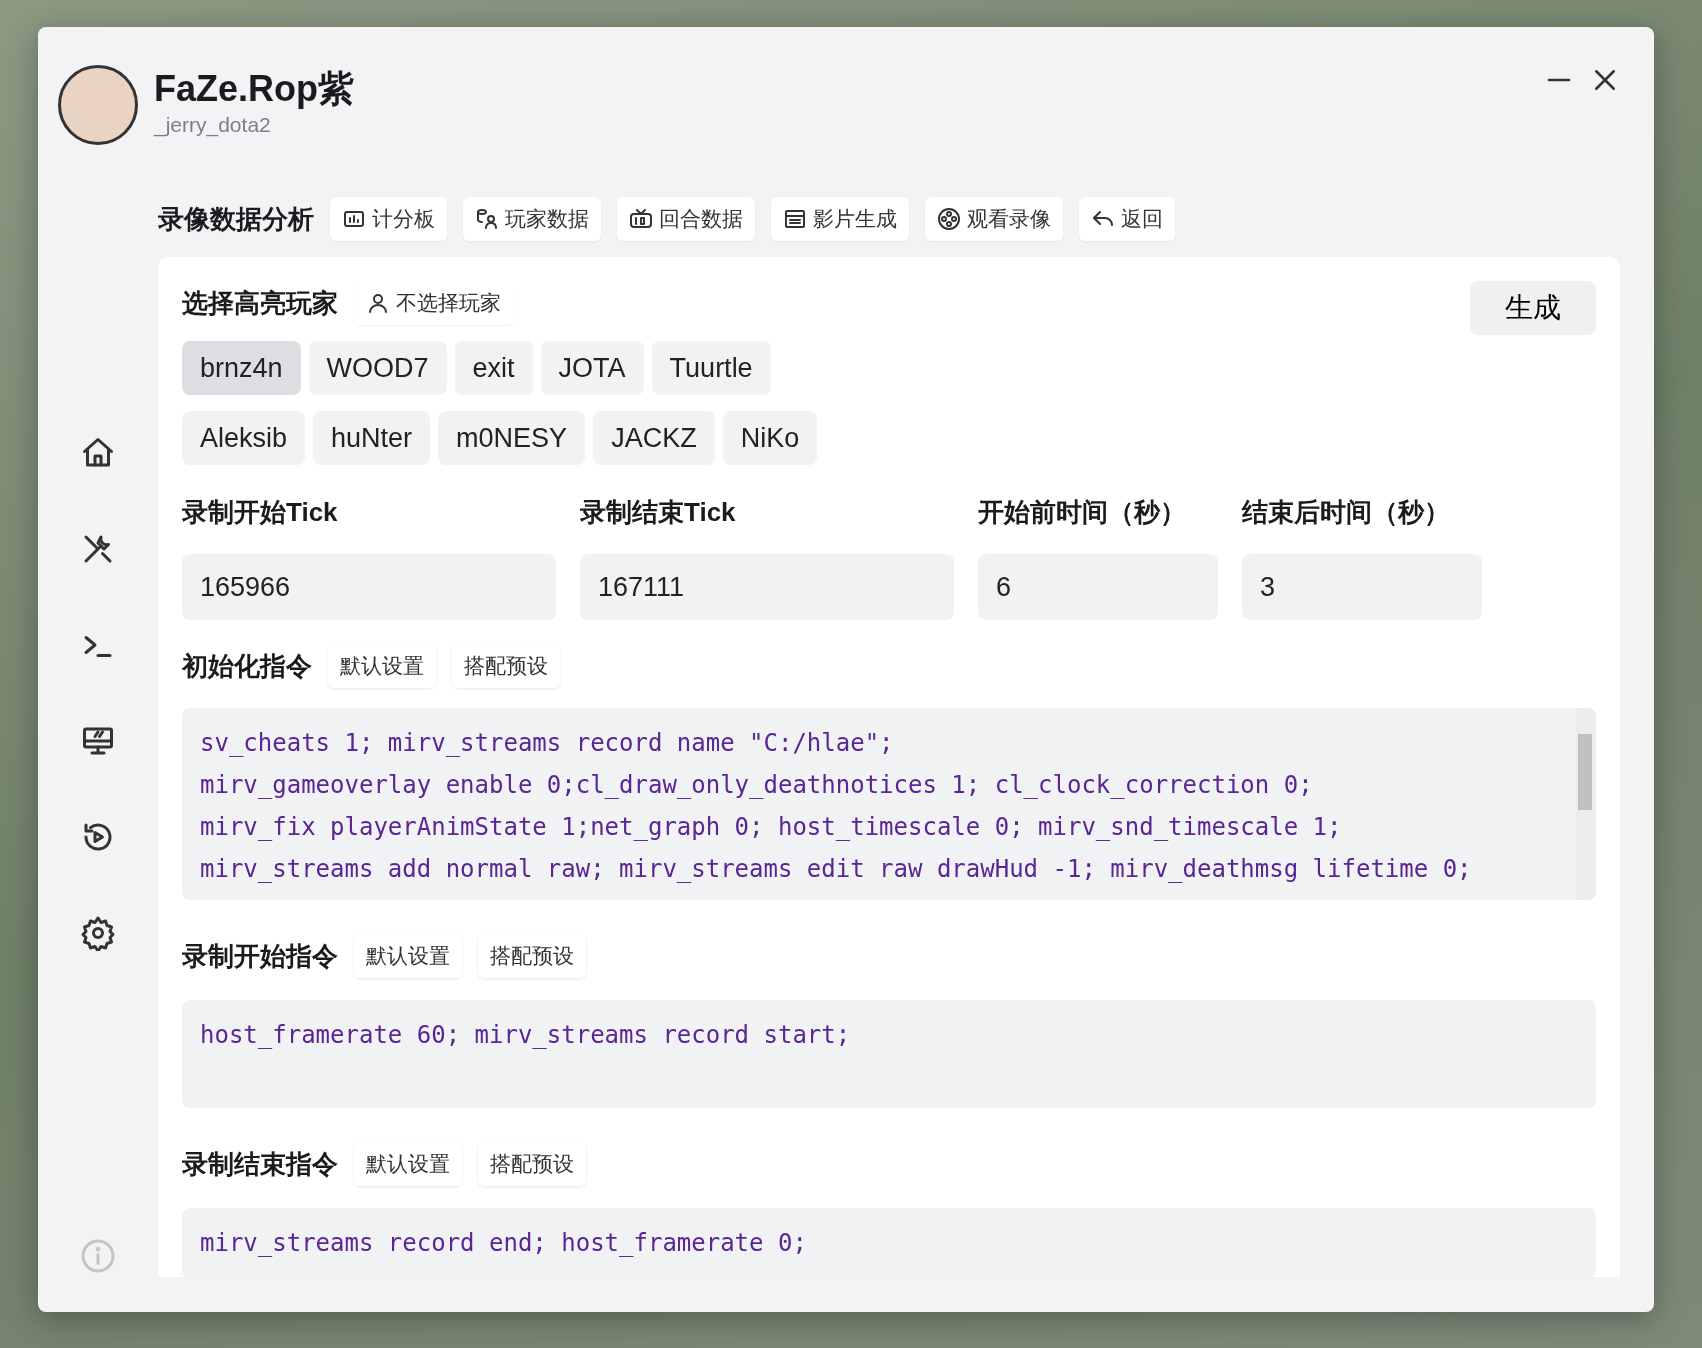 The image size is (1702, 1348). What do you see at coordinates (254, 89) in the screenshot?
I see `profile-name: FaZe.Rop紫` at bounding box center [254, 89].